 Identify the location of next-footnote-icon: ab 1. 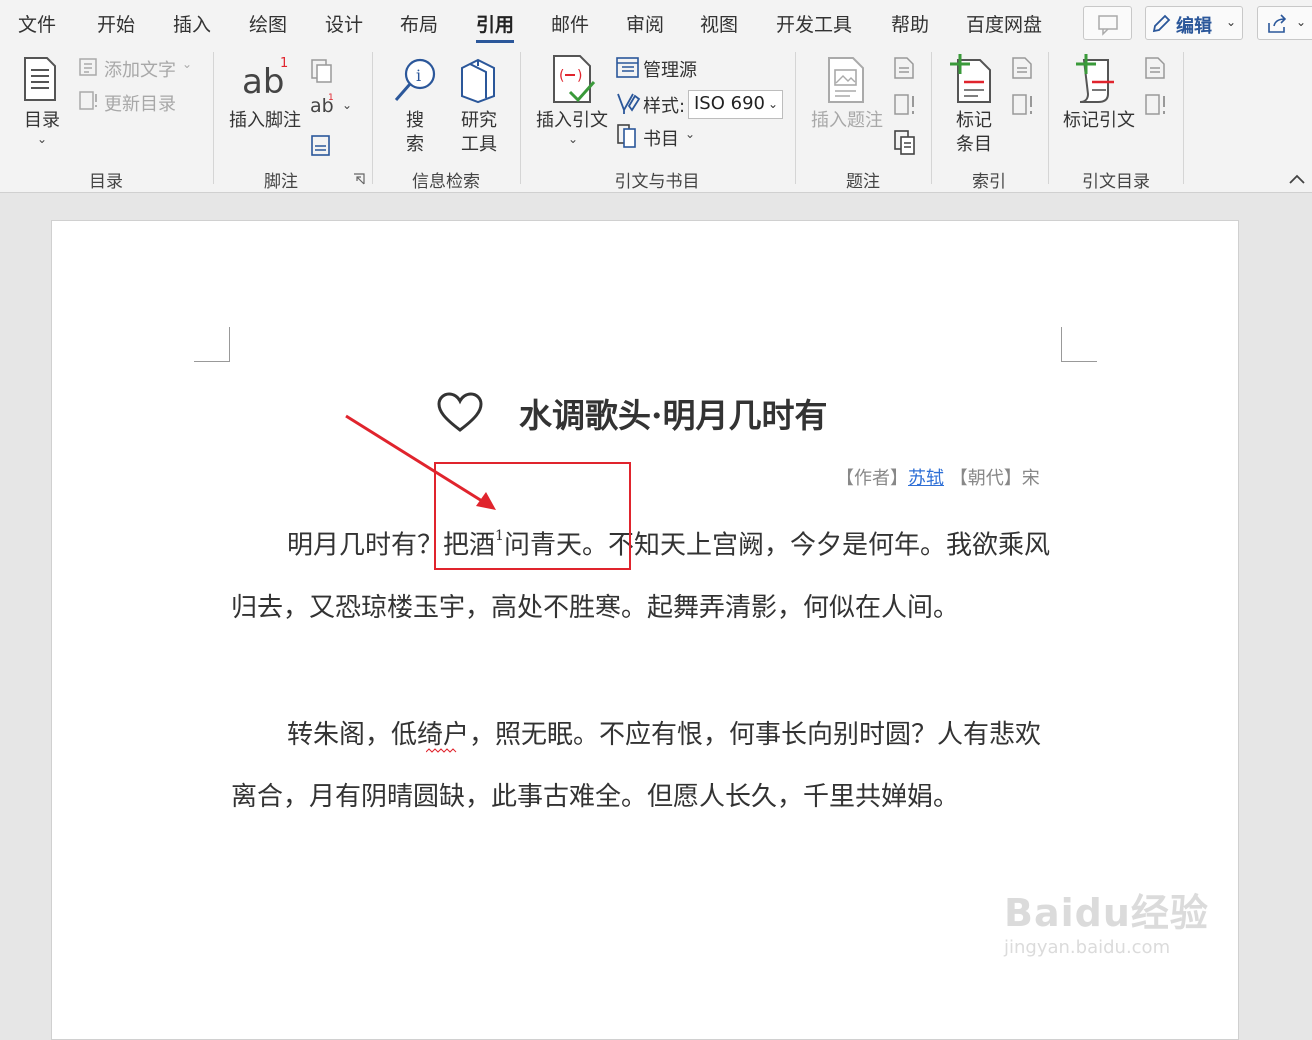
(323, 104).